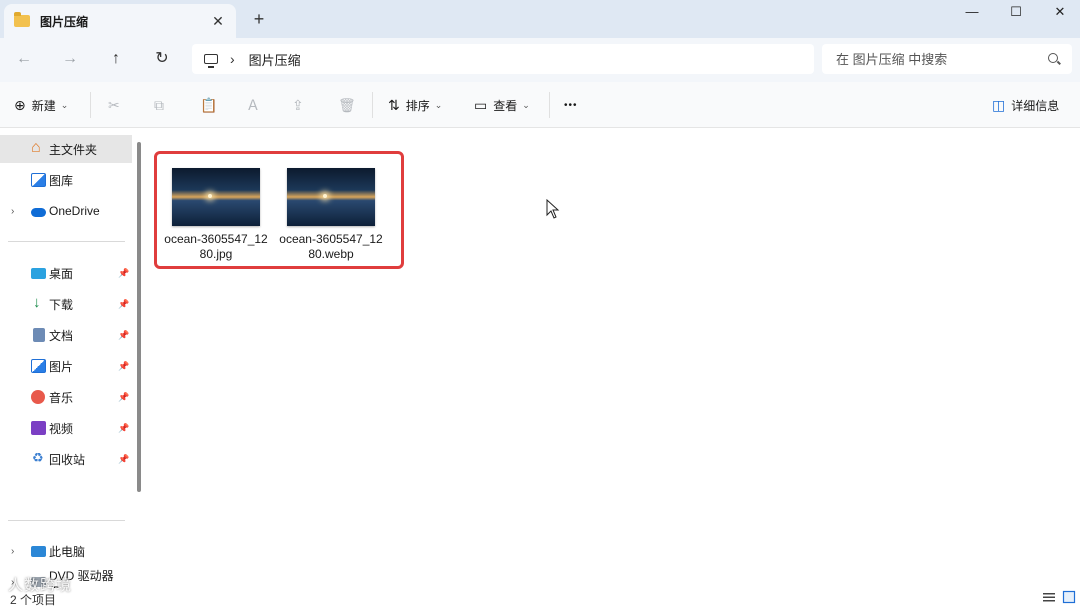 The image size is (1080, 607). I want to click on details-label: 详细信息, so click(1035, 105).